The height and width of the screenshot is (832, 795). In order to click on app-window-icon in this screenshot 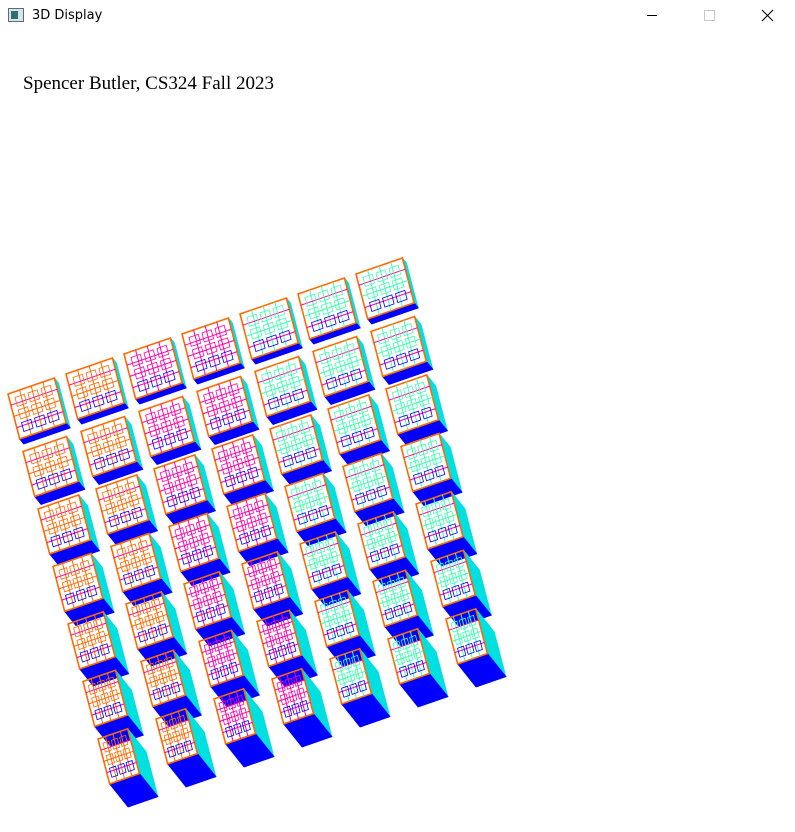, I will do `click(16, 15)`.